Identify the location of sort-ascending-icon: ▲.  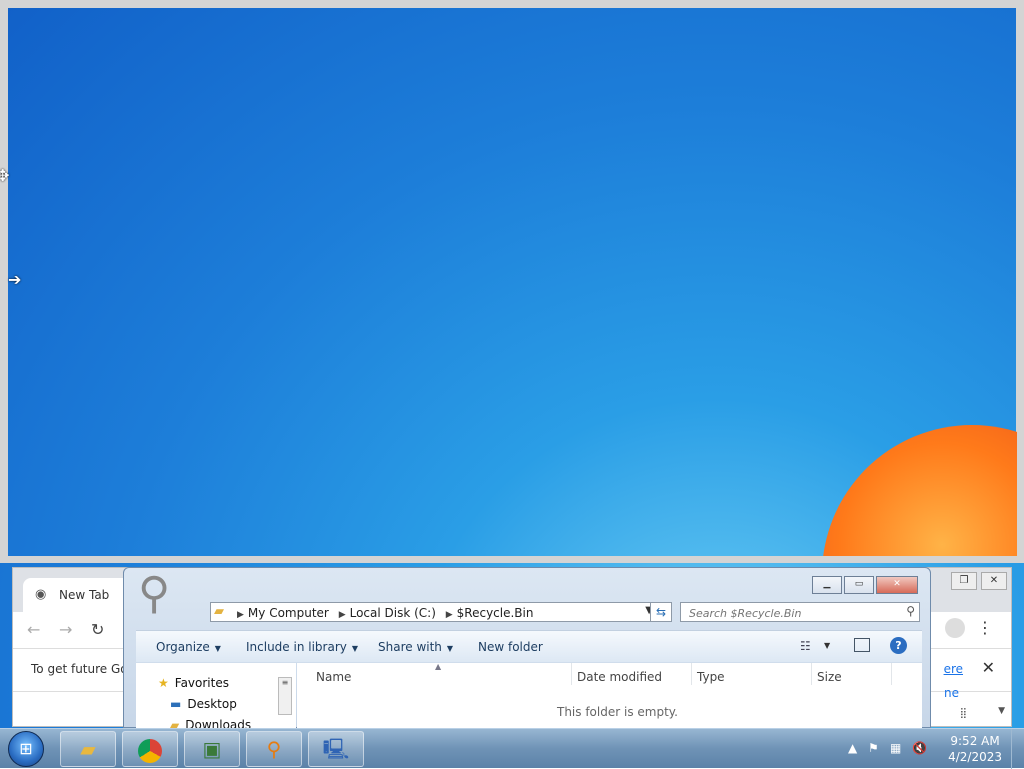
(438, 666).